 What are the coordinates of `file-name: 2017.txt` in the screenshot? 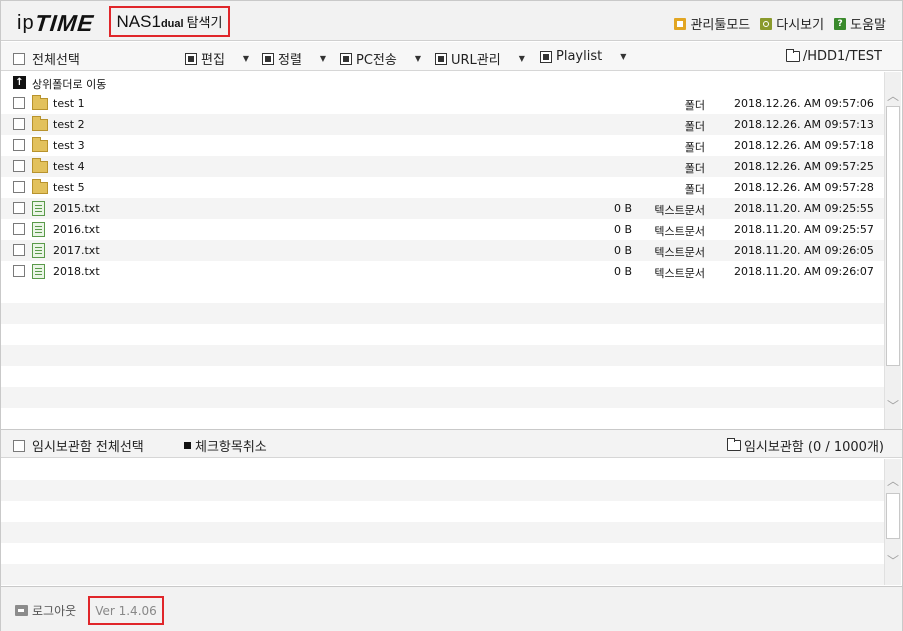 It's located at (76, 250).